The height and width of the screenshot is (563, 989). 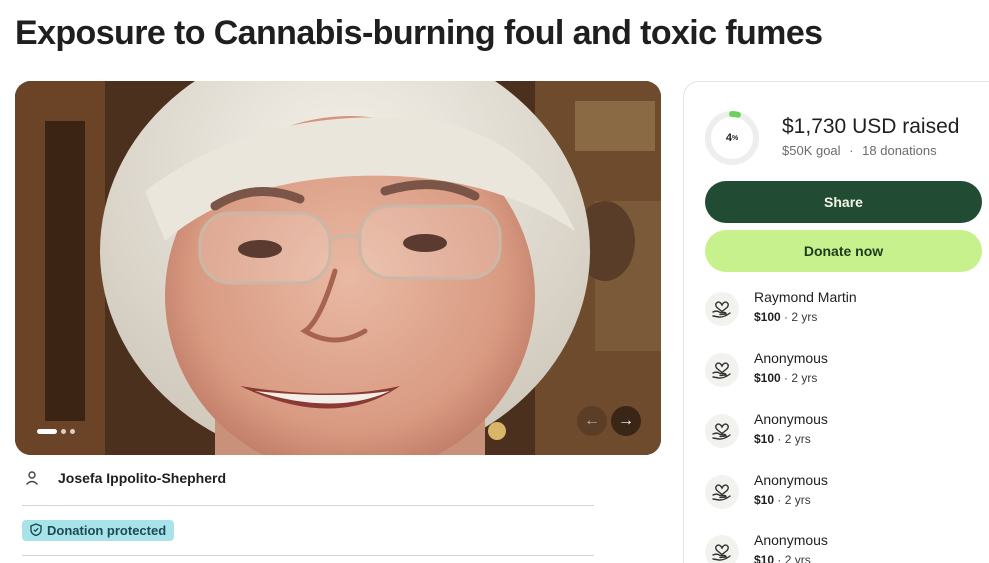 I want to click on goal-amount: $50K goal, so click(x=811, y=150).